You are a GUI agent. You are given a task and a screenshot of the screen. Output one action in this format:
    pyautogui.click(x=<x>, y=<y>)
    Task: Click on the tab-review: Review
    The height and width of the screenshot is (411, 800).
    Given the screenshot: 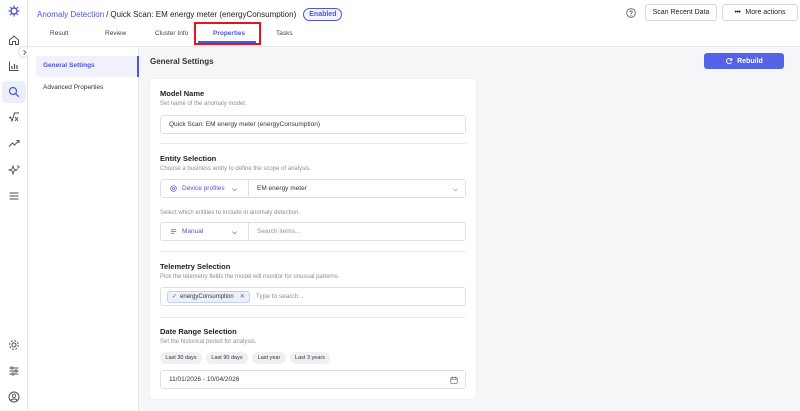 What is the action you would take?
    pyautogui.click(x=115, y=33)
    